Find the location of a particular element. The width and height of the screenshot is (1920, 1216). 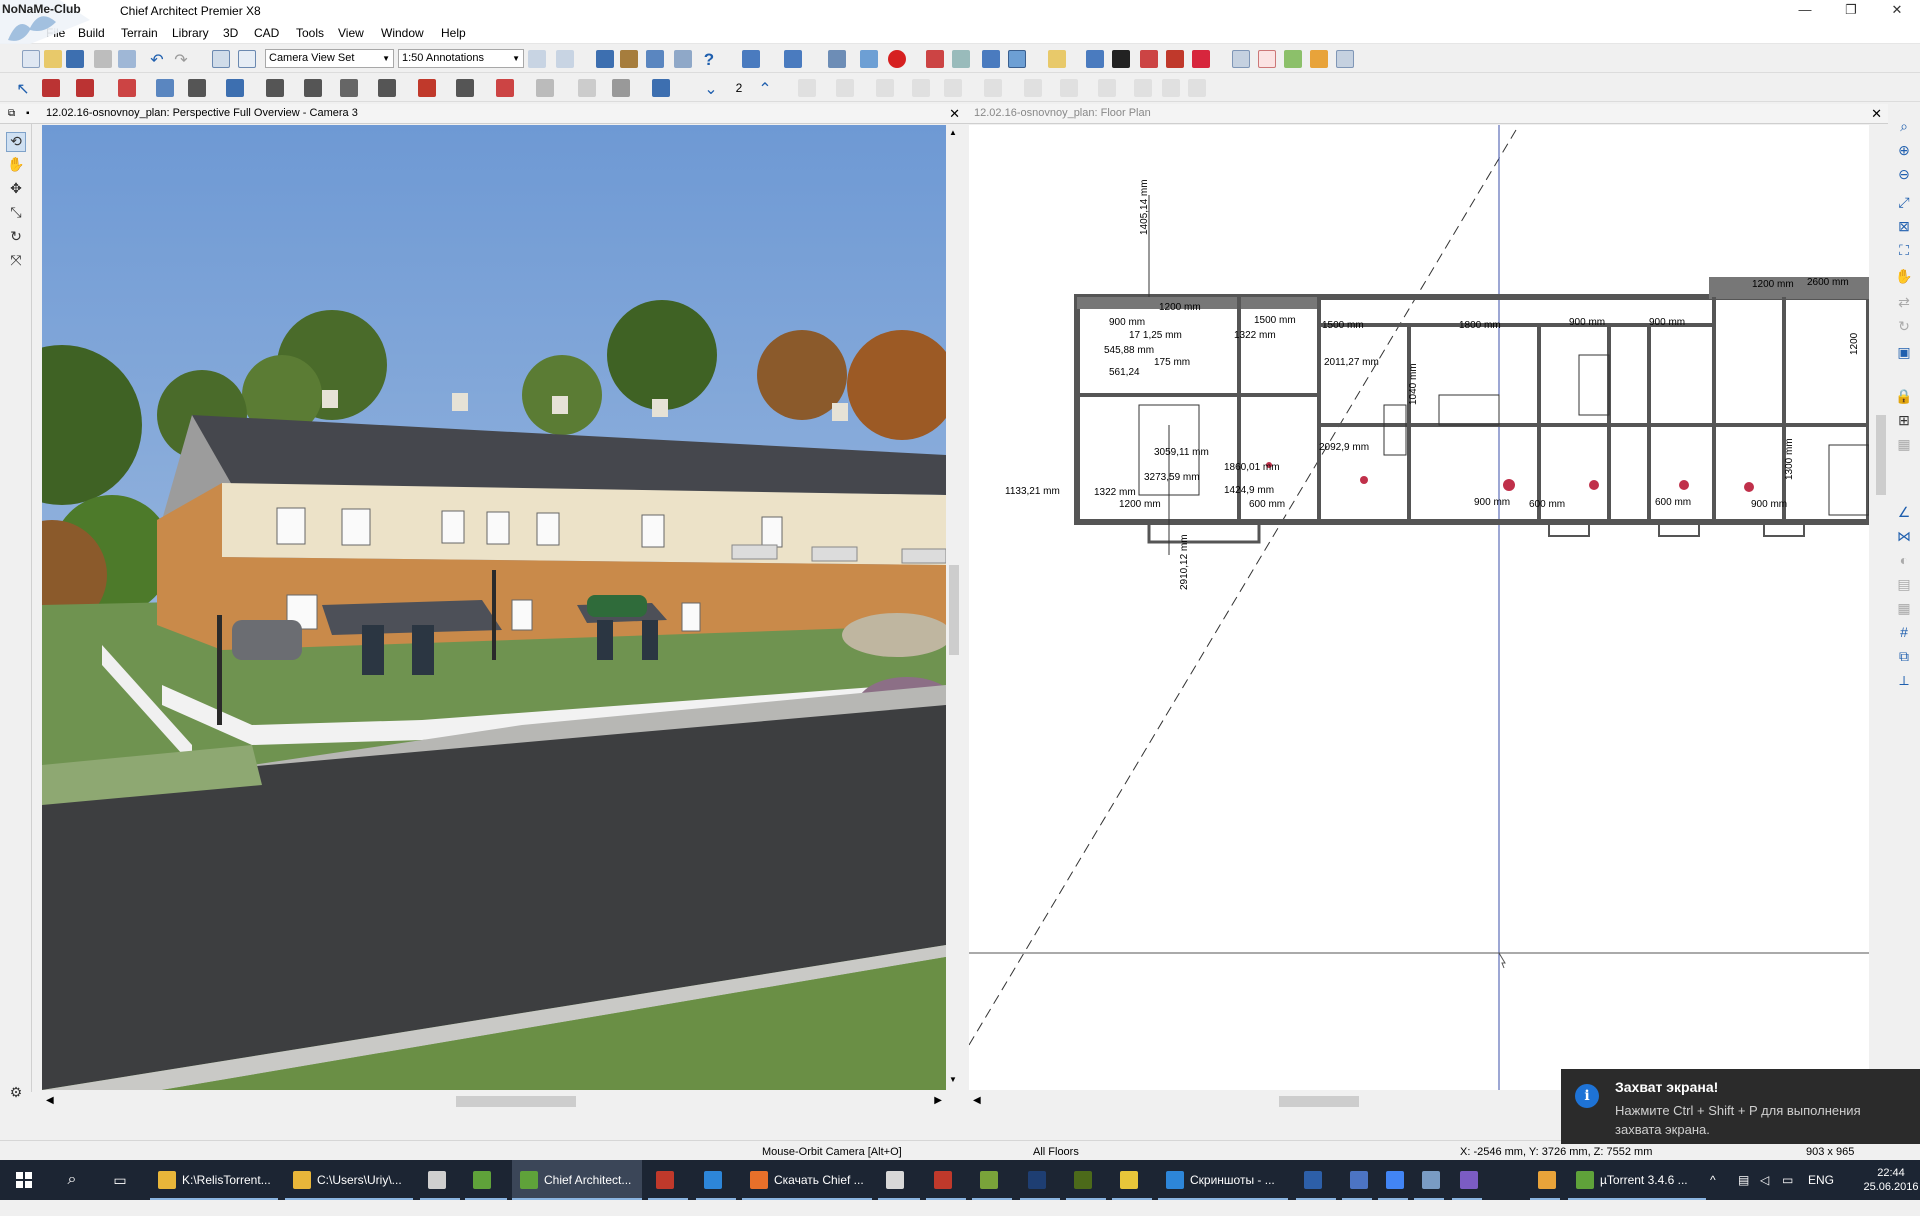

render-icon is located at coordinates (991, 59).